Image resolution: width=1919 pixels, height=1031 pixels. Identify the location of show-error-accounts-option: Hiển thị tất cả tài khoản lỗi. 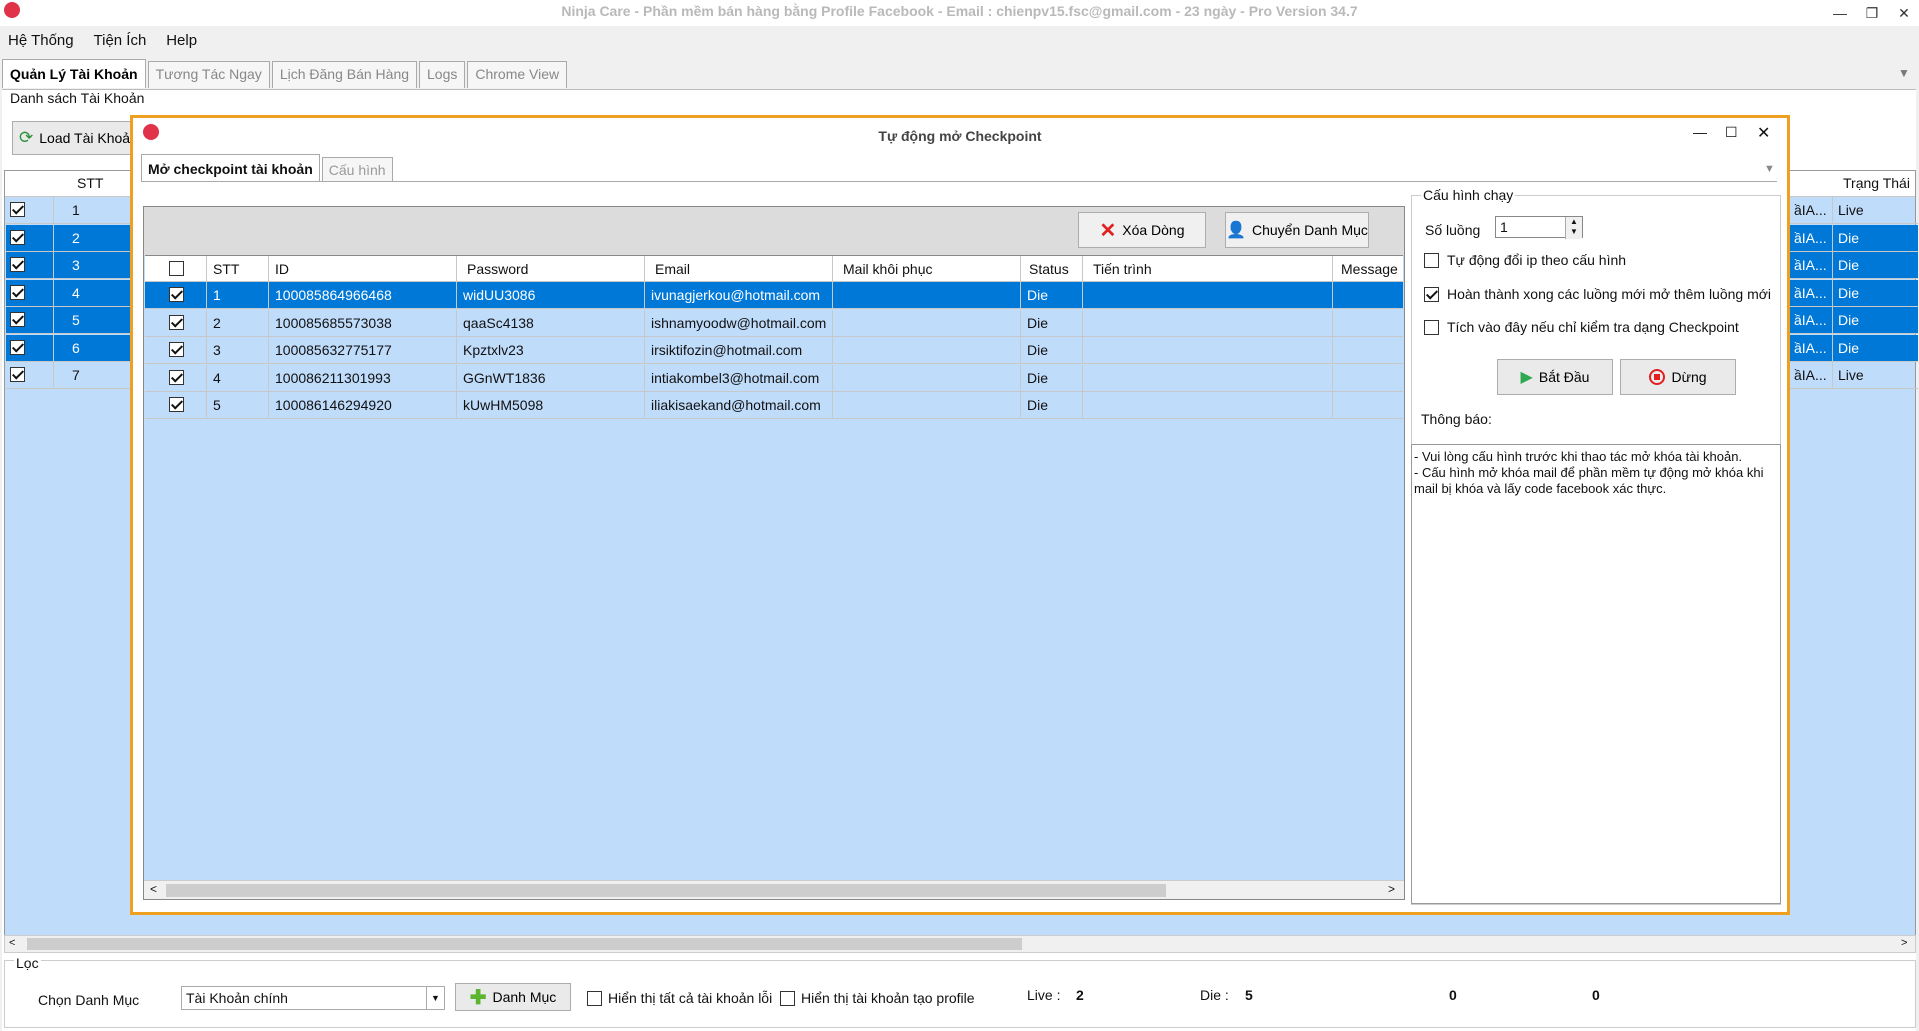
(679, 998).